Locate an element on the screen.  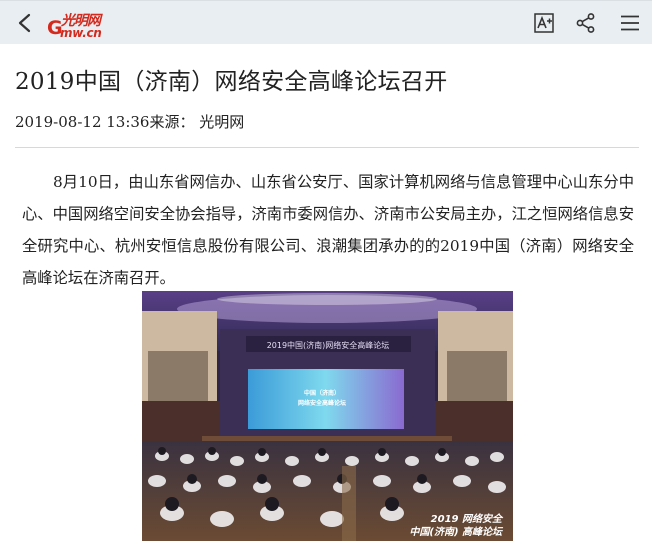
photo-watermark-2: 中国(济南) 高峰论坛 is located at coordinates (456, 532).